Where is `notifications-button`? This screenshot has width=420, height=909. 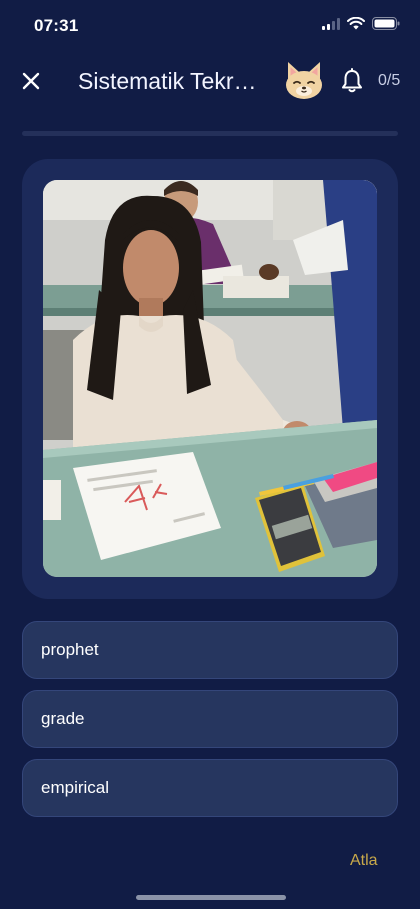
notifications-button is located at coordinates (352, 81).